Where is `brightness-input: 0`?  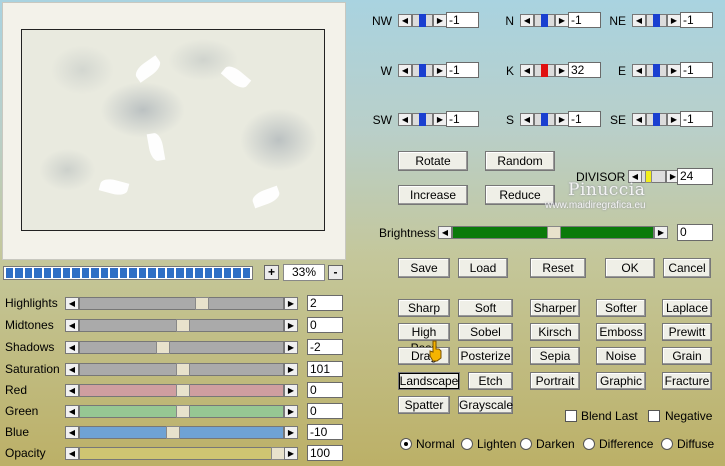 brightness-input: 0 is located at coordinates (695, 232).